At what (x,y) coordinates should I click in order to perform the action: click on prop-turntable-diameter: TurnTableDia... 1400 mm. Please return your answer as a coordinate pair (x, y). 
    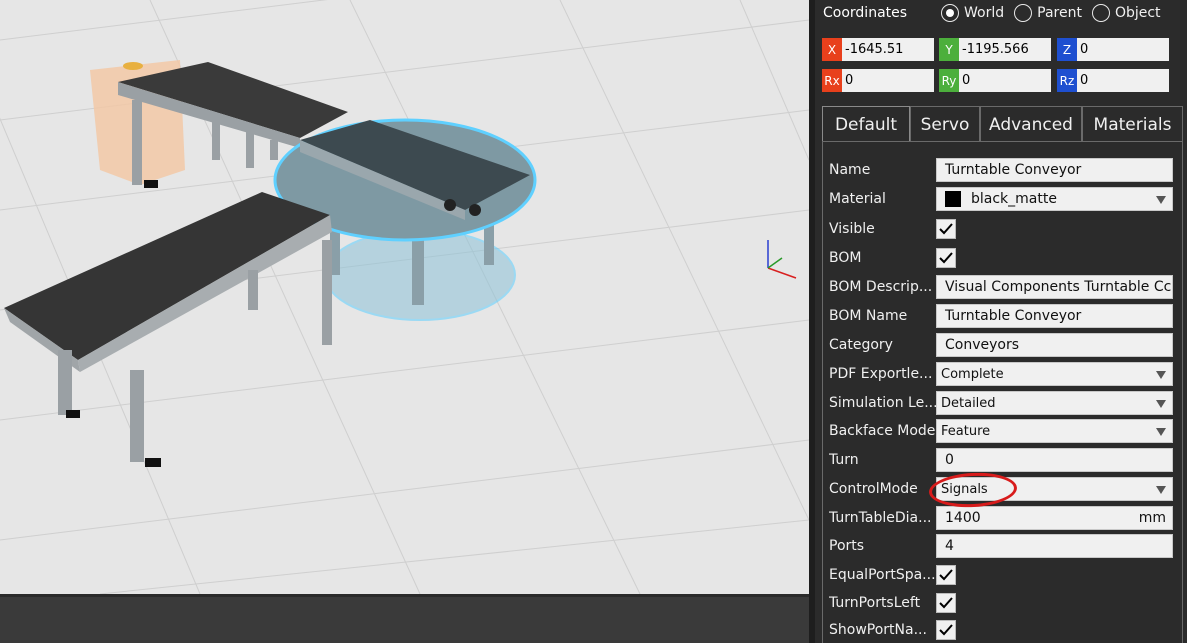
    Looking at the image, I should click on (1004, 518).